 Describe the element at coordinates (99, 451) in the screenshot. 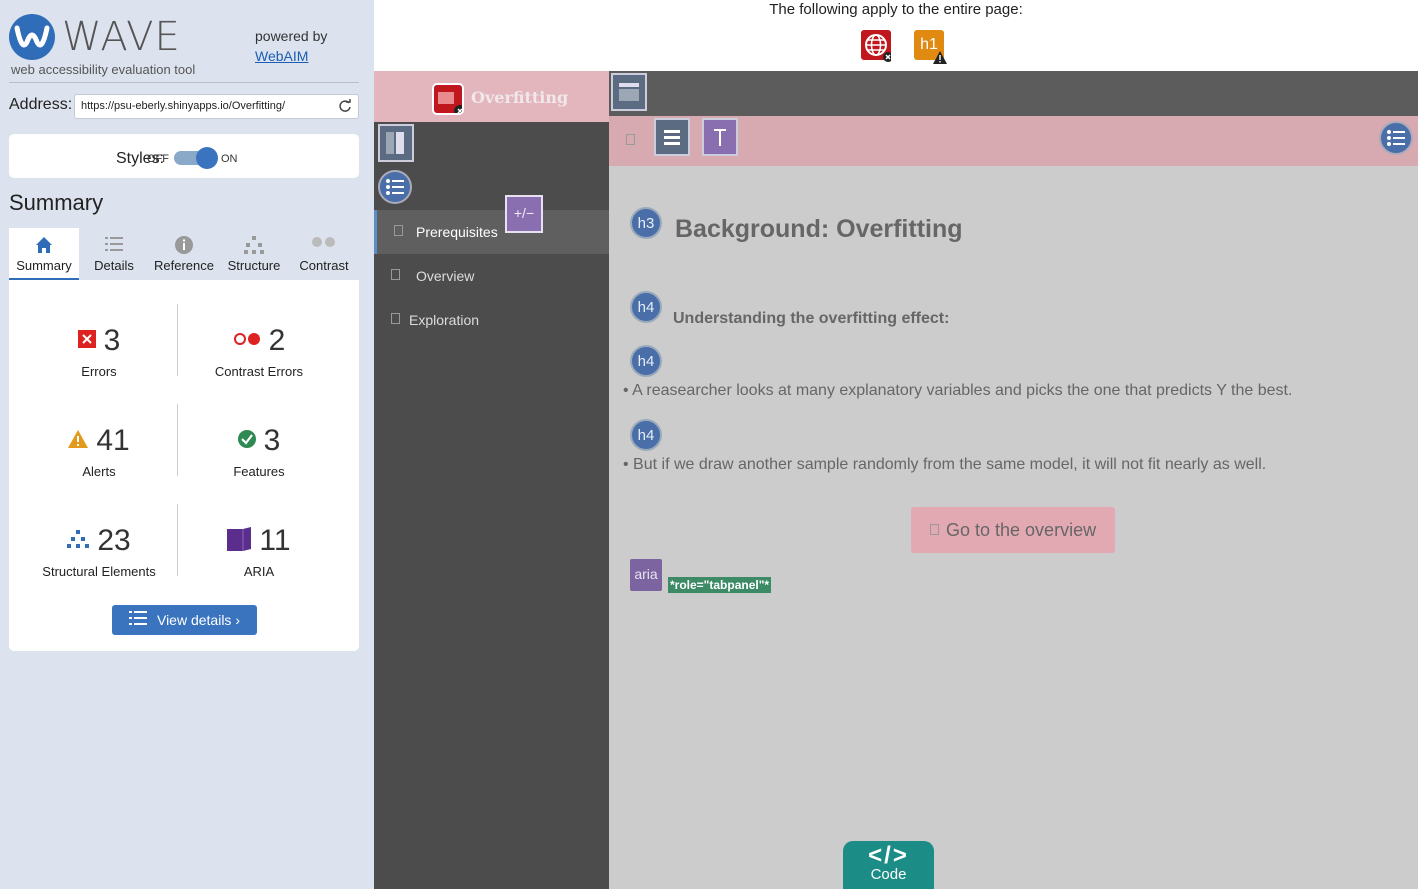

I see `alerts-stat: 41 Alerts` at that location.